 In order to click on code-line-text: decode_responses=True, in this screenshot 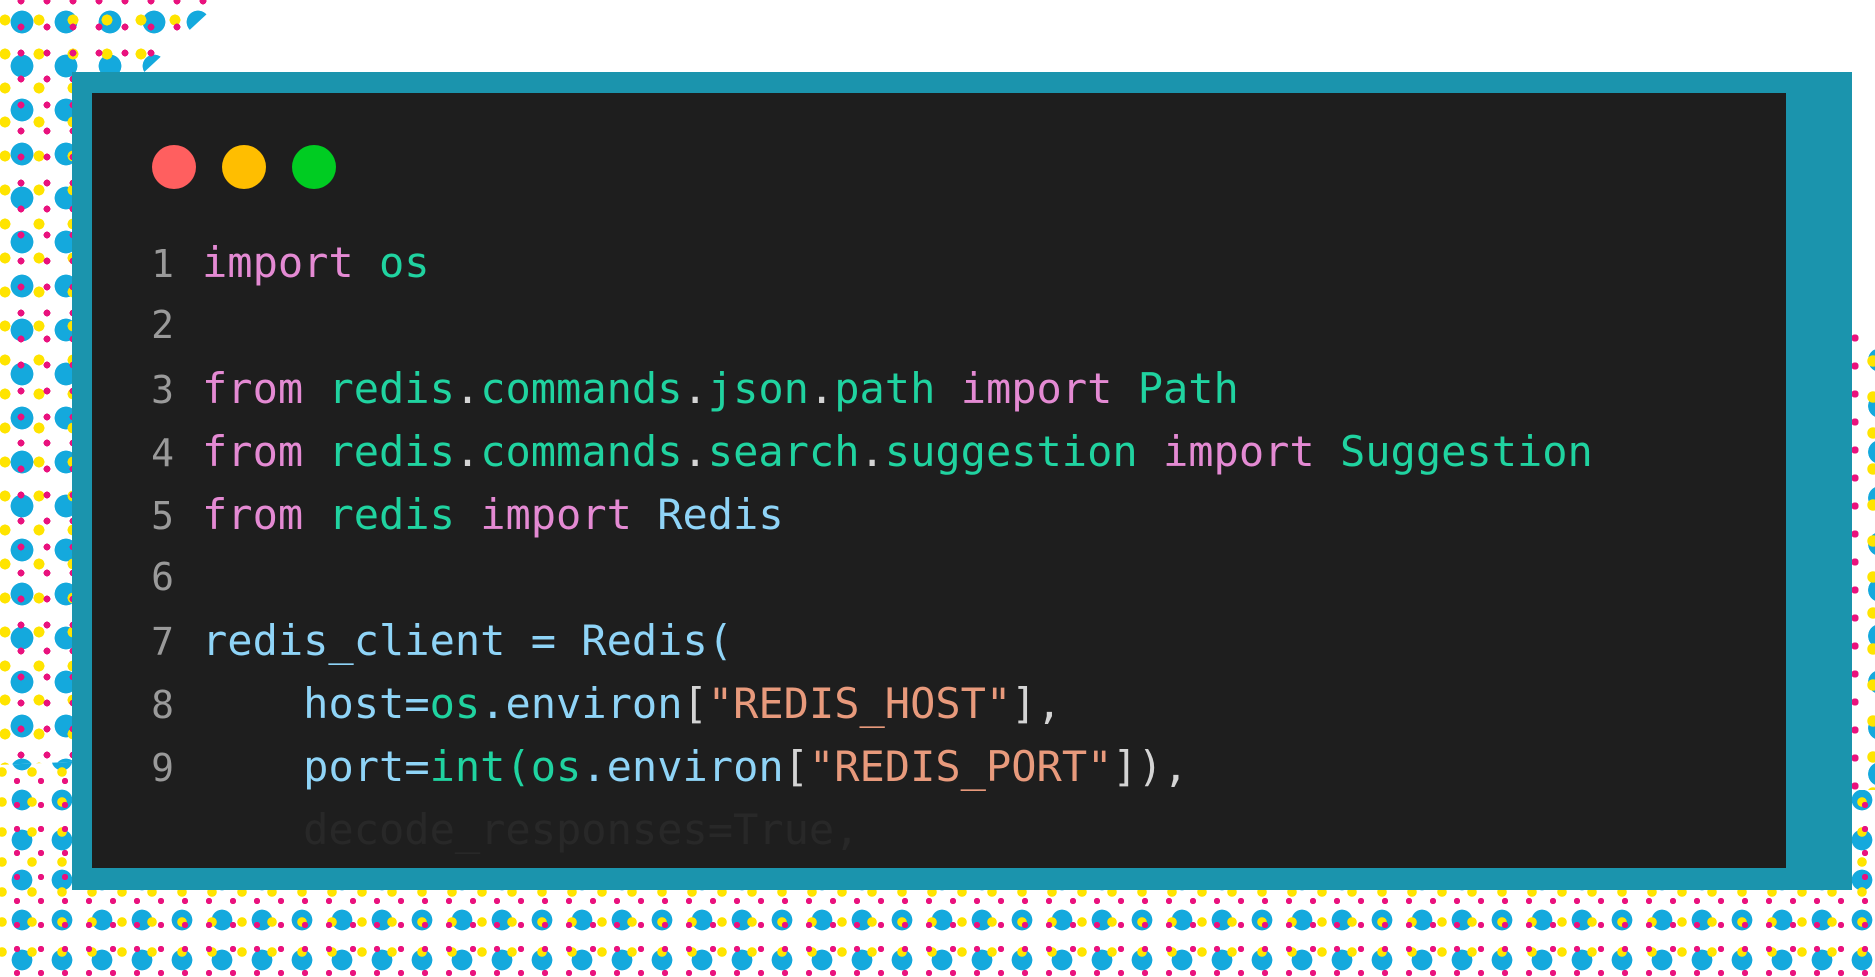, I will do `click(530, 829)`.